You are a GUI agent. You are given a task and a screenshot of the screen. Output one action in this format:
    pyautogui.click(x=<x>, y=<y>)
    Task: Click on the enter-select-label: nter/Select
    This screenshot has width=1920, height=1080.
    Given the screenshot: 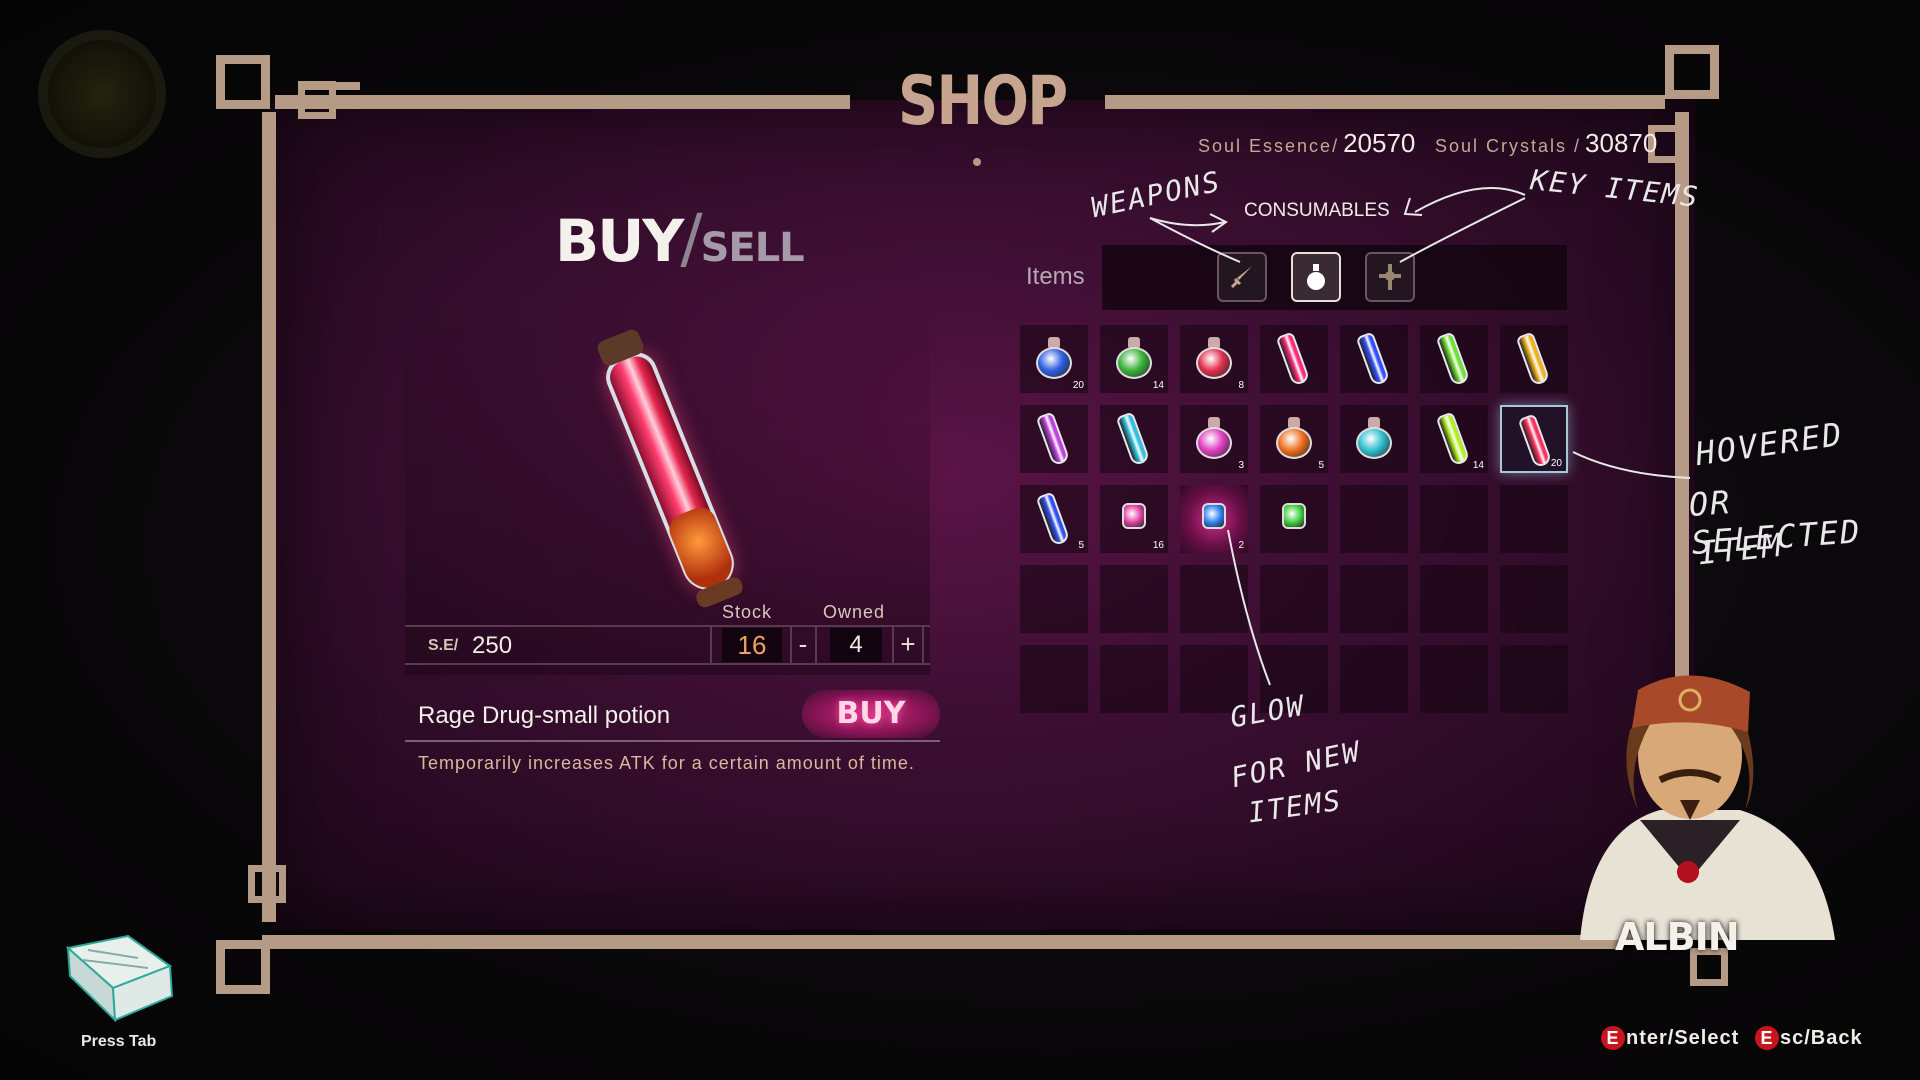 What is the action you would take?
    pyautogui.click(x=1683, y=1038)
    